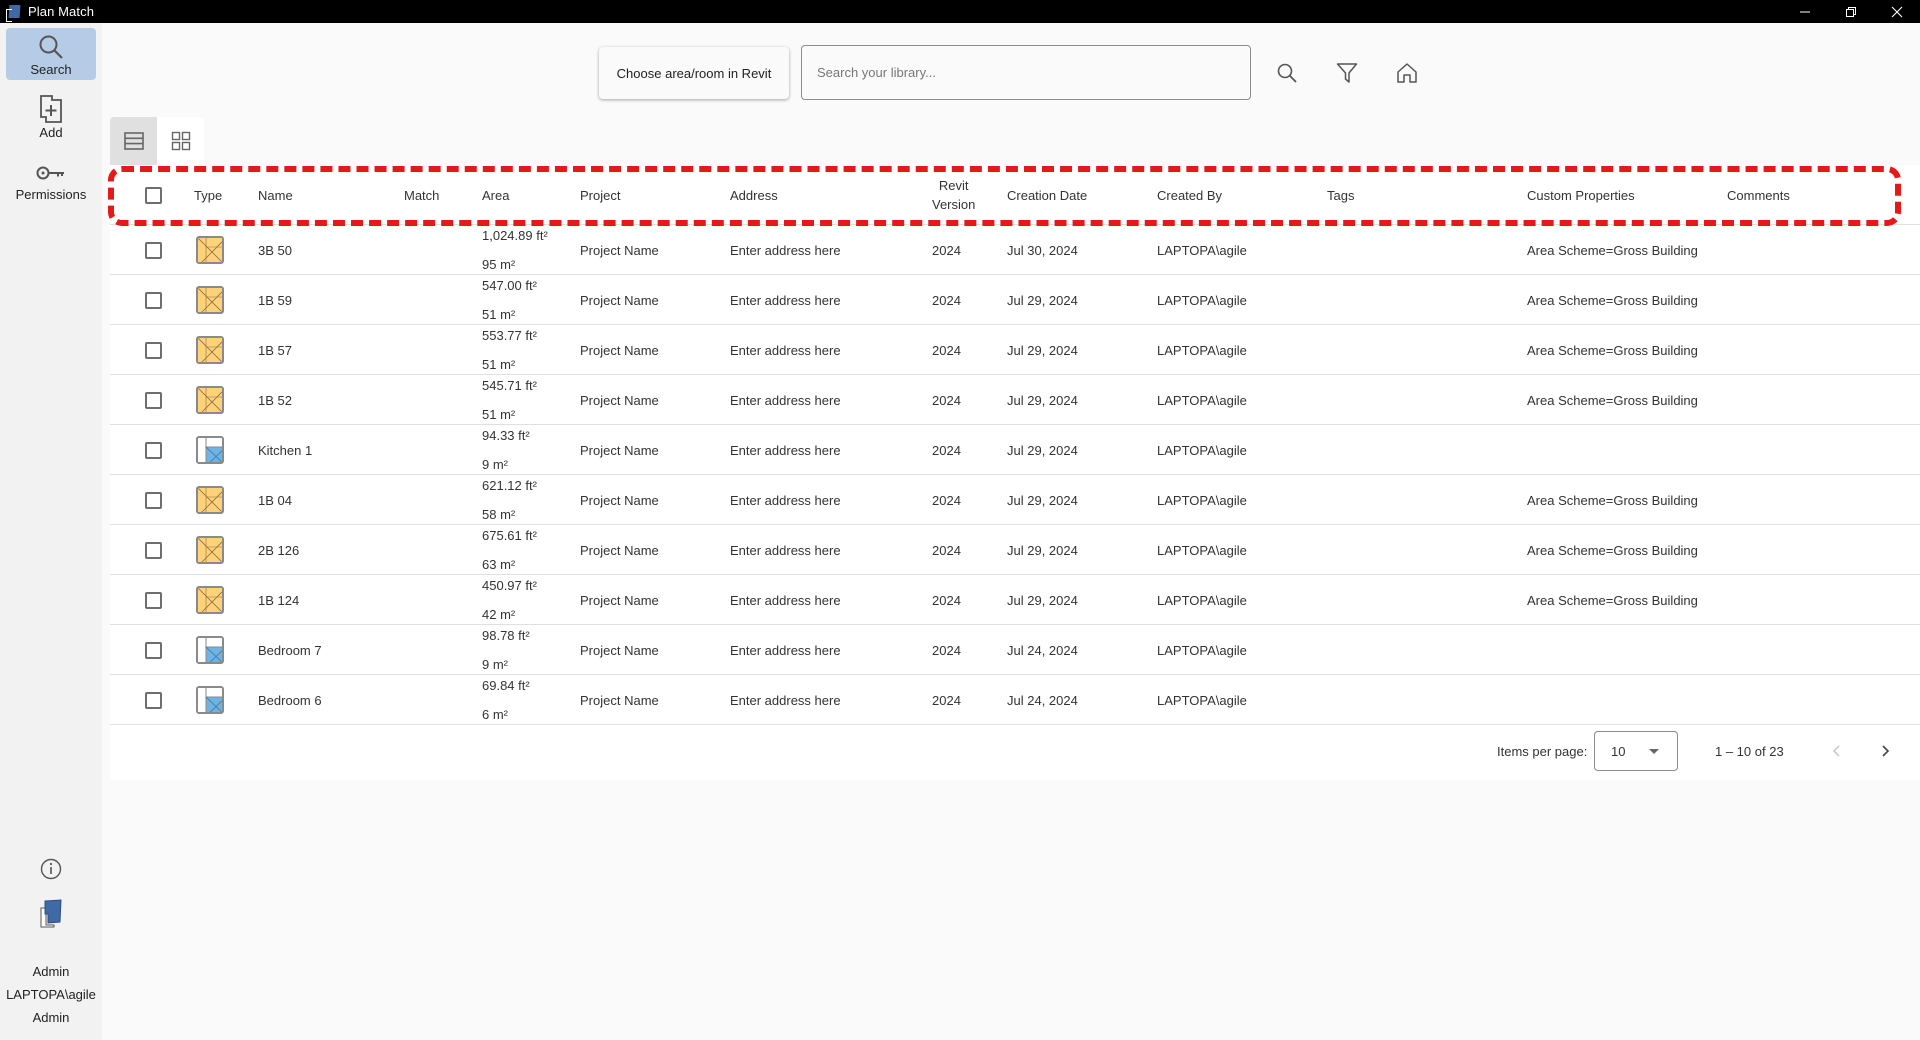 Image resolution: width=1920 pixels, height=1040 pixels. I want to click on close-button, so click(1897, 11).